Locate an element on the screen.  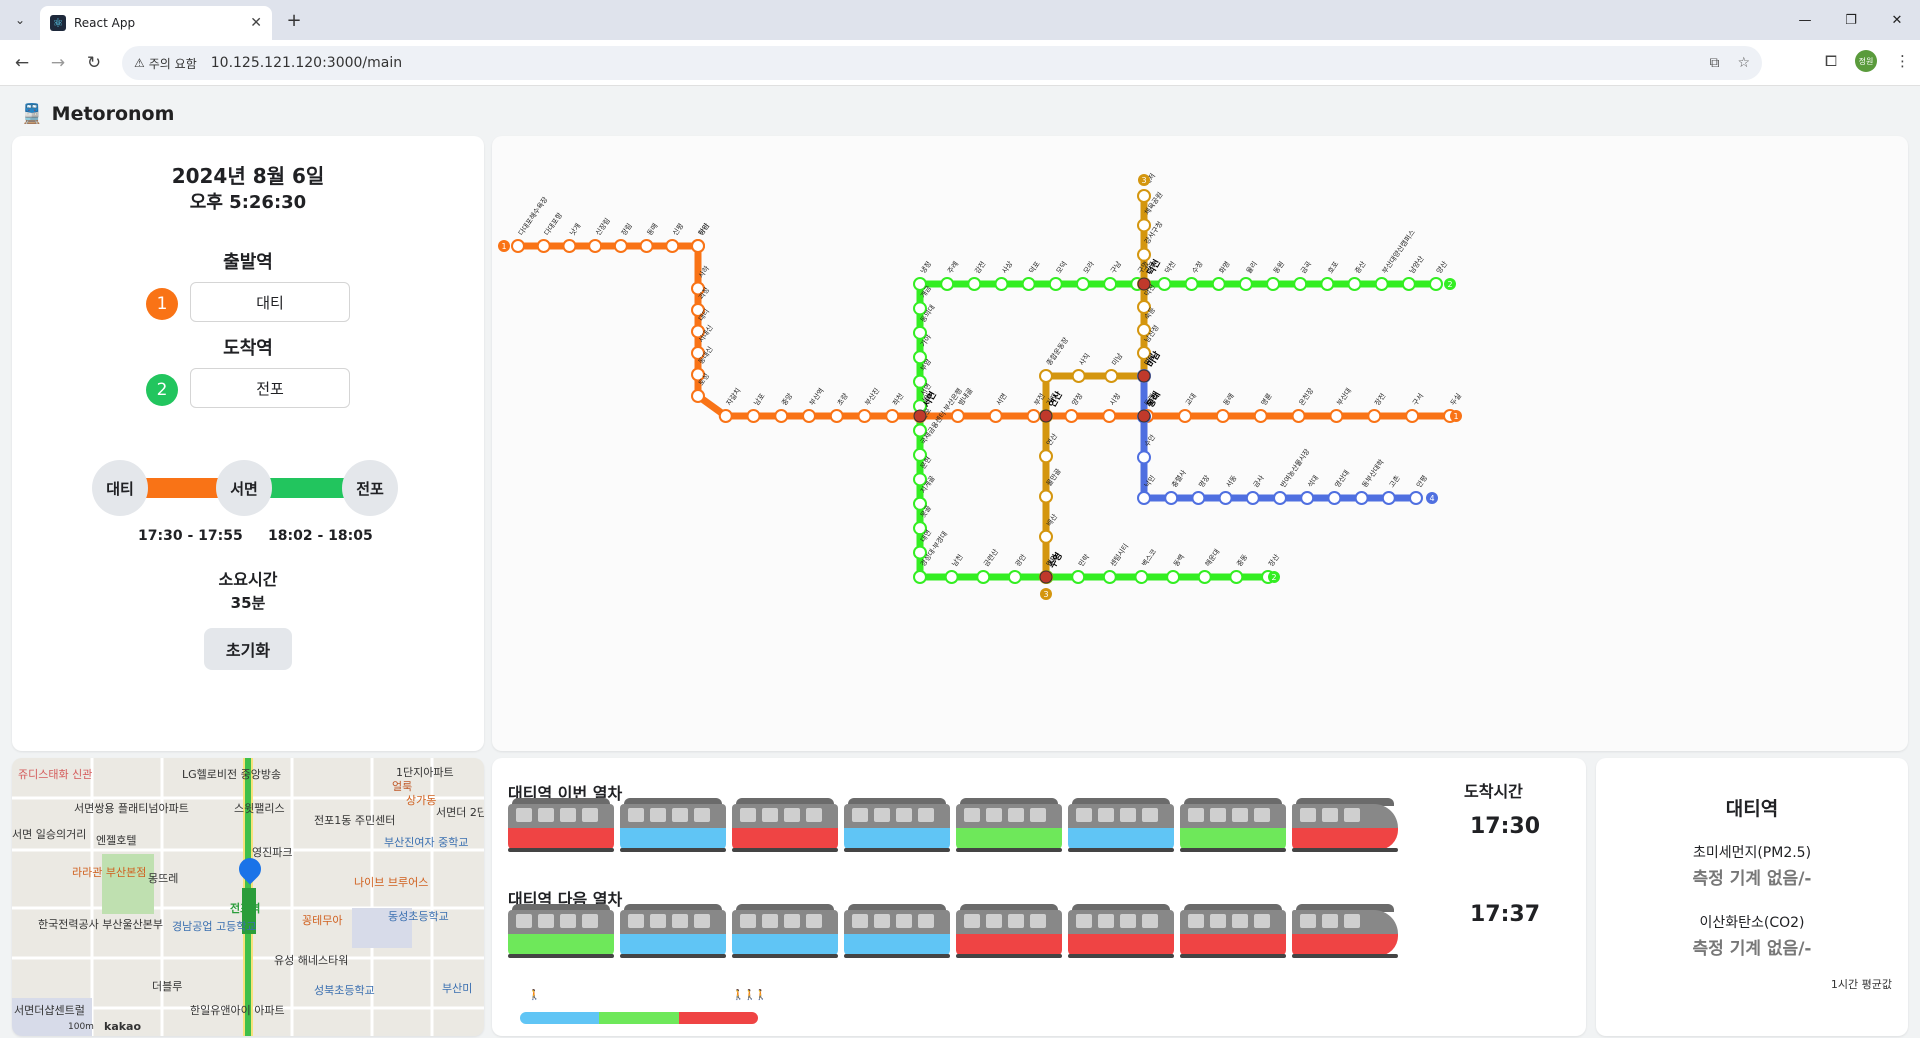
url-text: 10.125.121.120:3000/main is located at coordinates (306, 63).